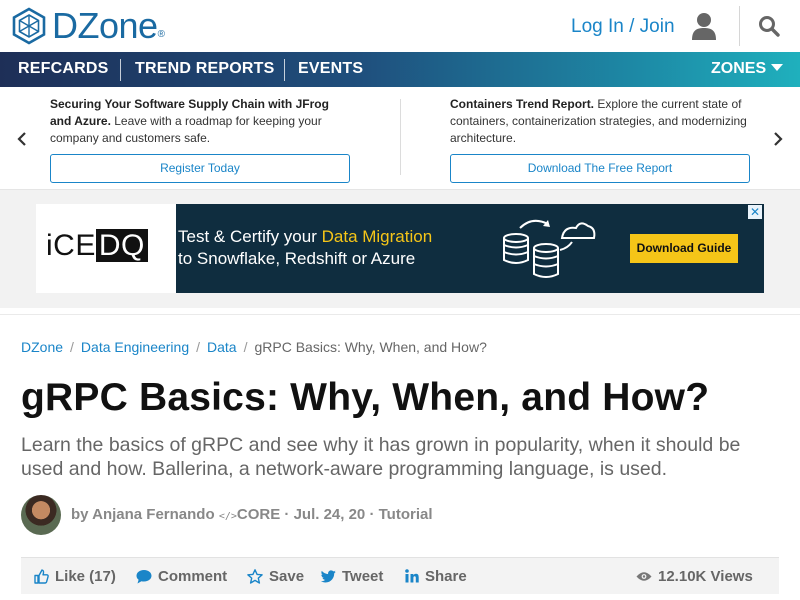  Describe the element at coordinates (549, 248) in the screenshot. I see `database-cloud-icon` at that location.